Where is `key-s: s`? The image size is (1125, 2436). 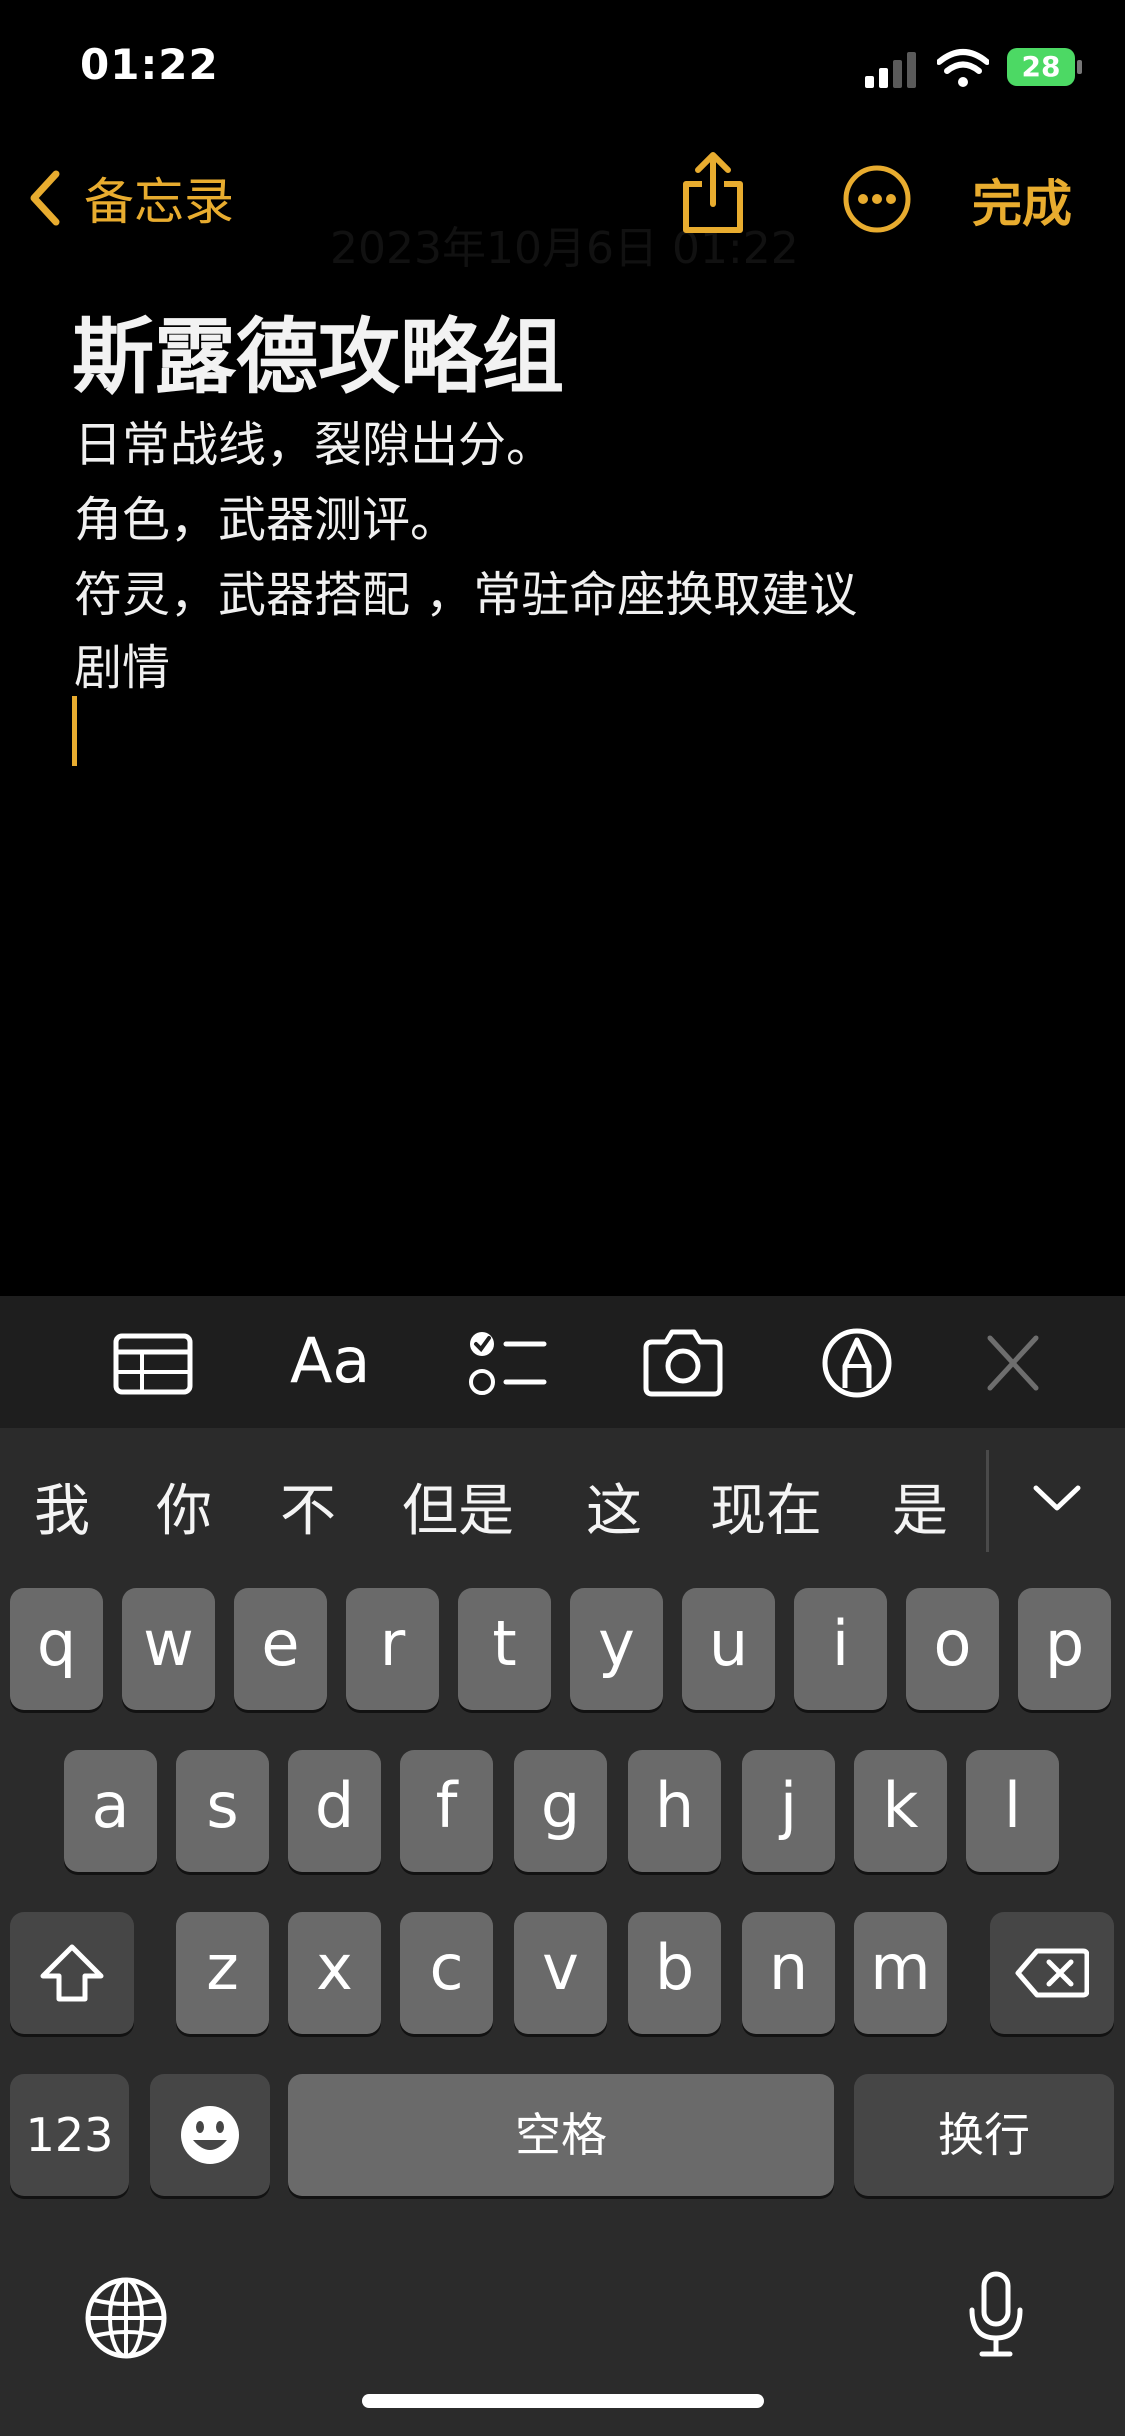 key-s: s is located at coordinates (222, 1811).